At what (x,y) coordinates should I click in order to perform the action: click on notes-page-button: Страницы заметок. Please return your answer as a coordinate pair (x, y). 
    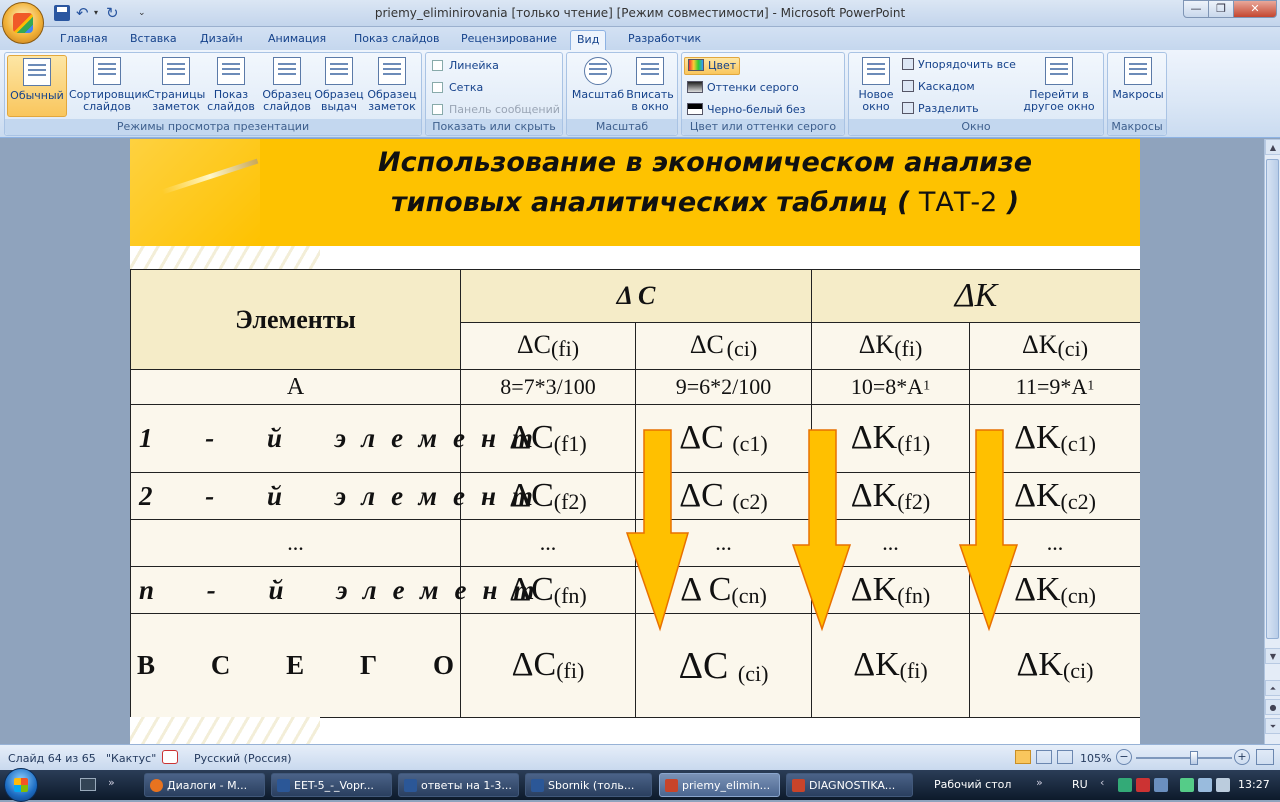
    Looking at the image, I should click on (176, 86).